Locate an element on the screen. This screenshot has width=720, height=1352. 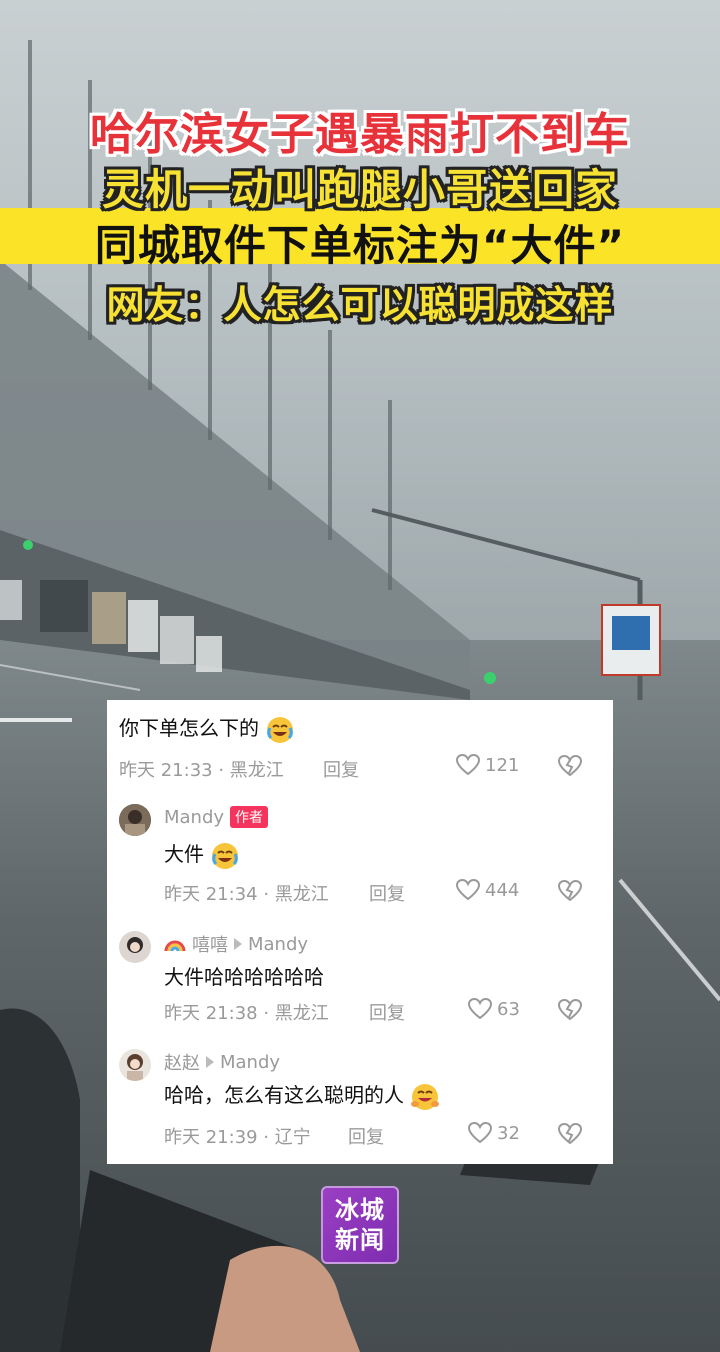
comment-meta: 昨天 21:34 · 黑龙江 is located at coordinates (246, 894).